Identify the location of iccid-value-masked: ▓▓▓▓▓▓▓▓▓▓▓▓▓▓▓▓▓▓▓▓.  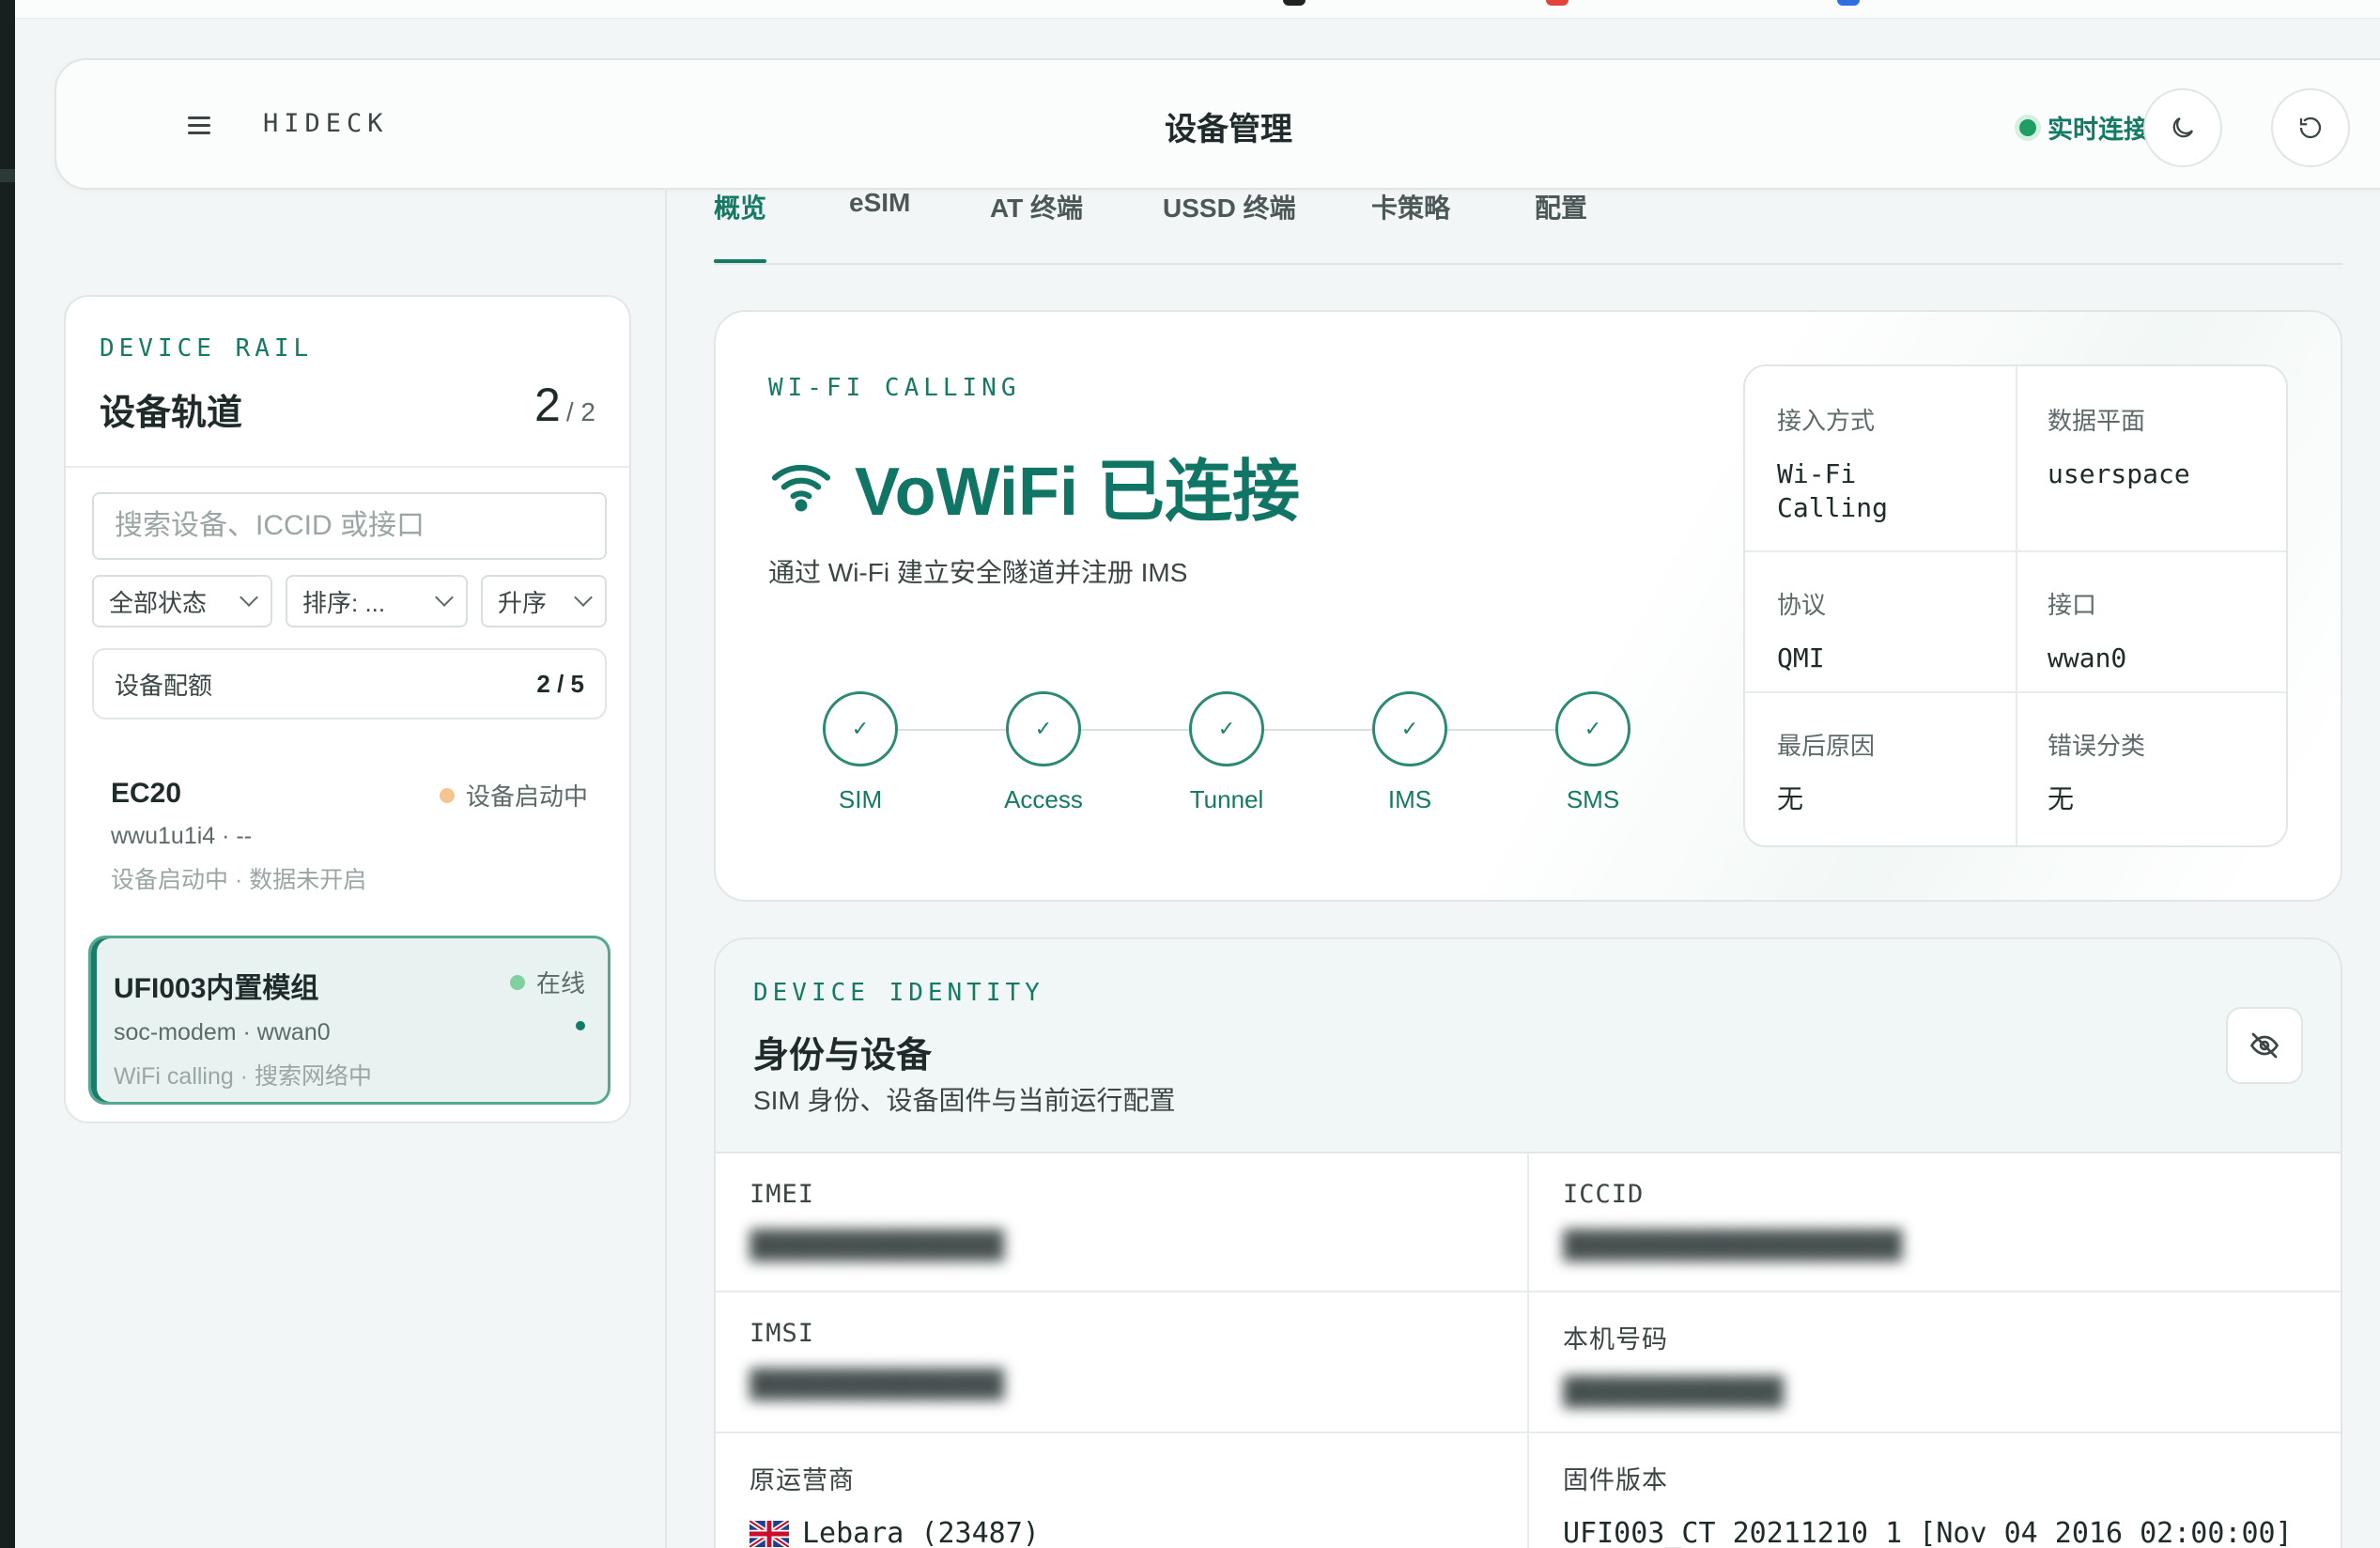
(1733, 1246).